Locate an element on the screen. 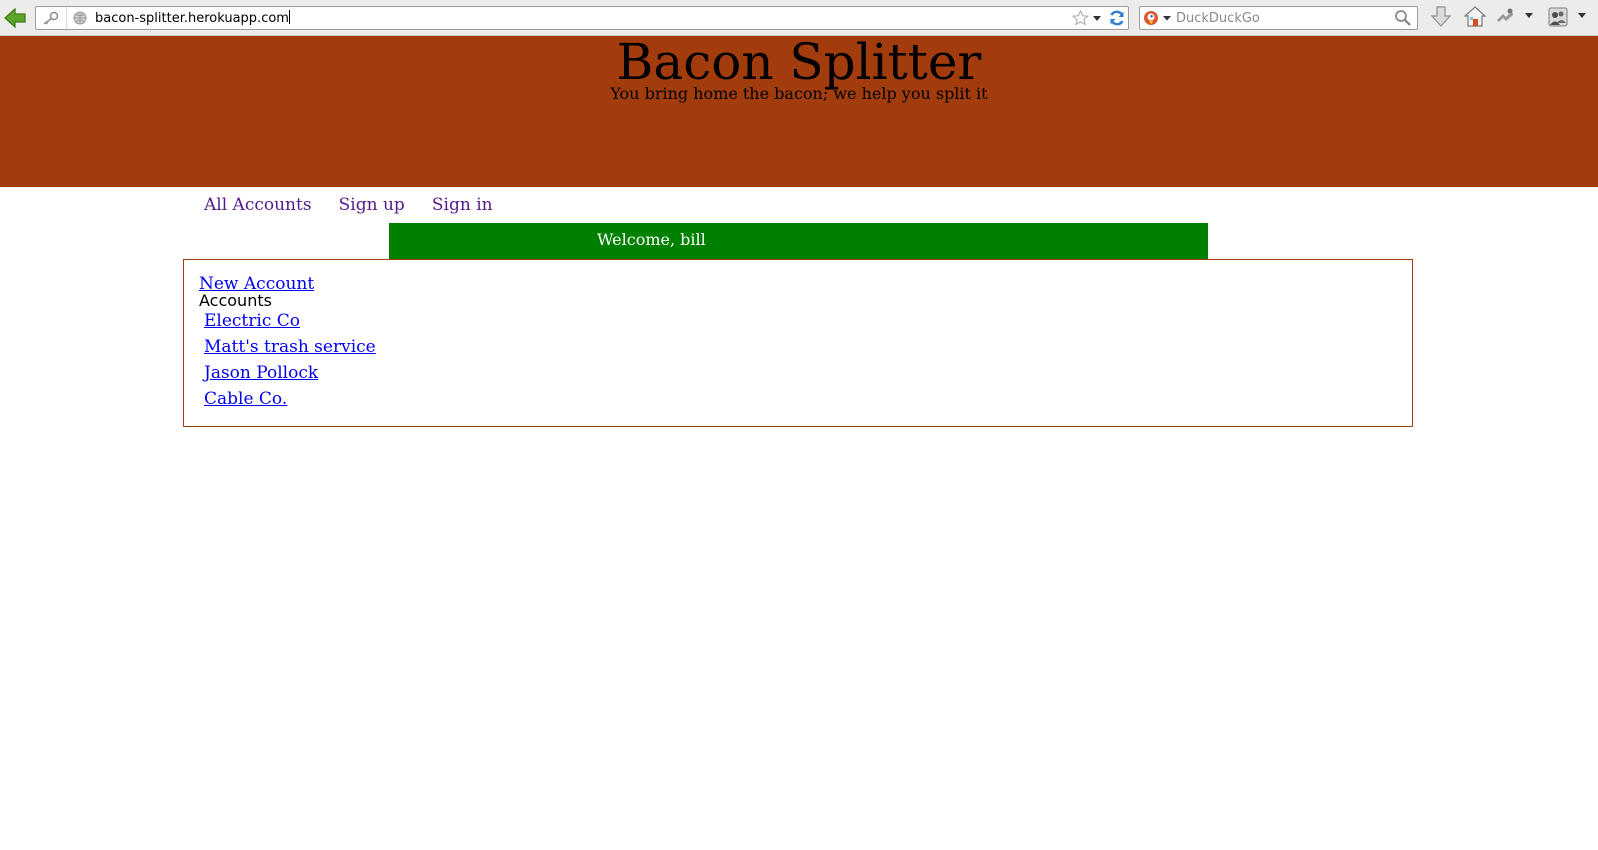  account-list-item: Matt's trash service is located at coordinates (290, 350).